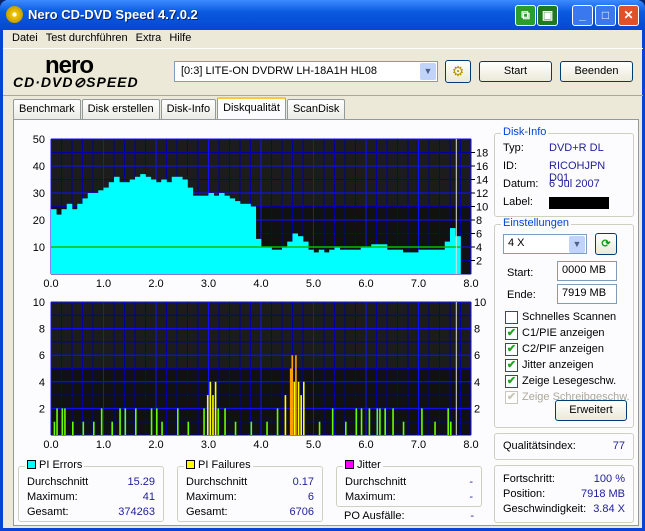 This screenshot has height=531, width=645. What do you see at coordinates (511, 317) in the screenshot?
I see `checkbox-box` at bounding box center [511, 317].